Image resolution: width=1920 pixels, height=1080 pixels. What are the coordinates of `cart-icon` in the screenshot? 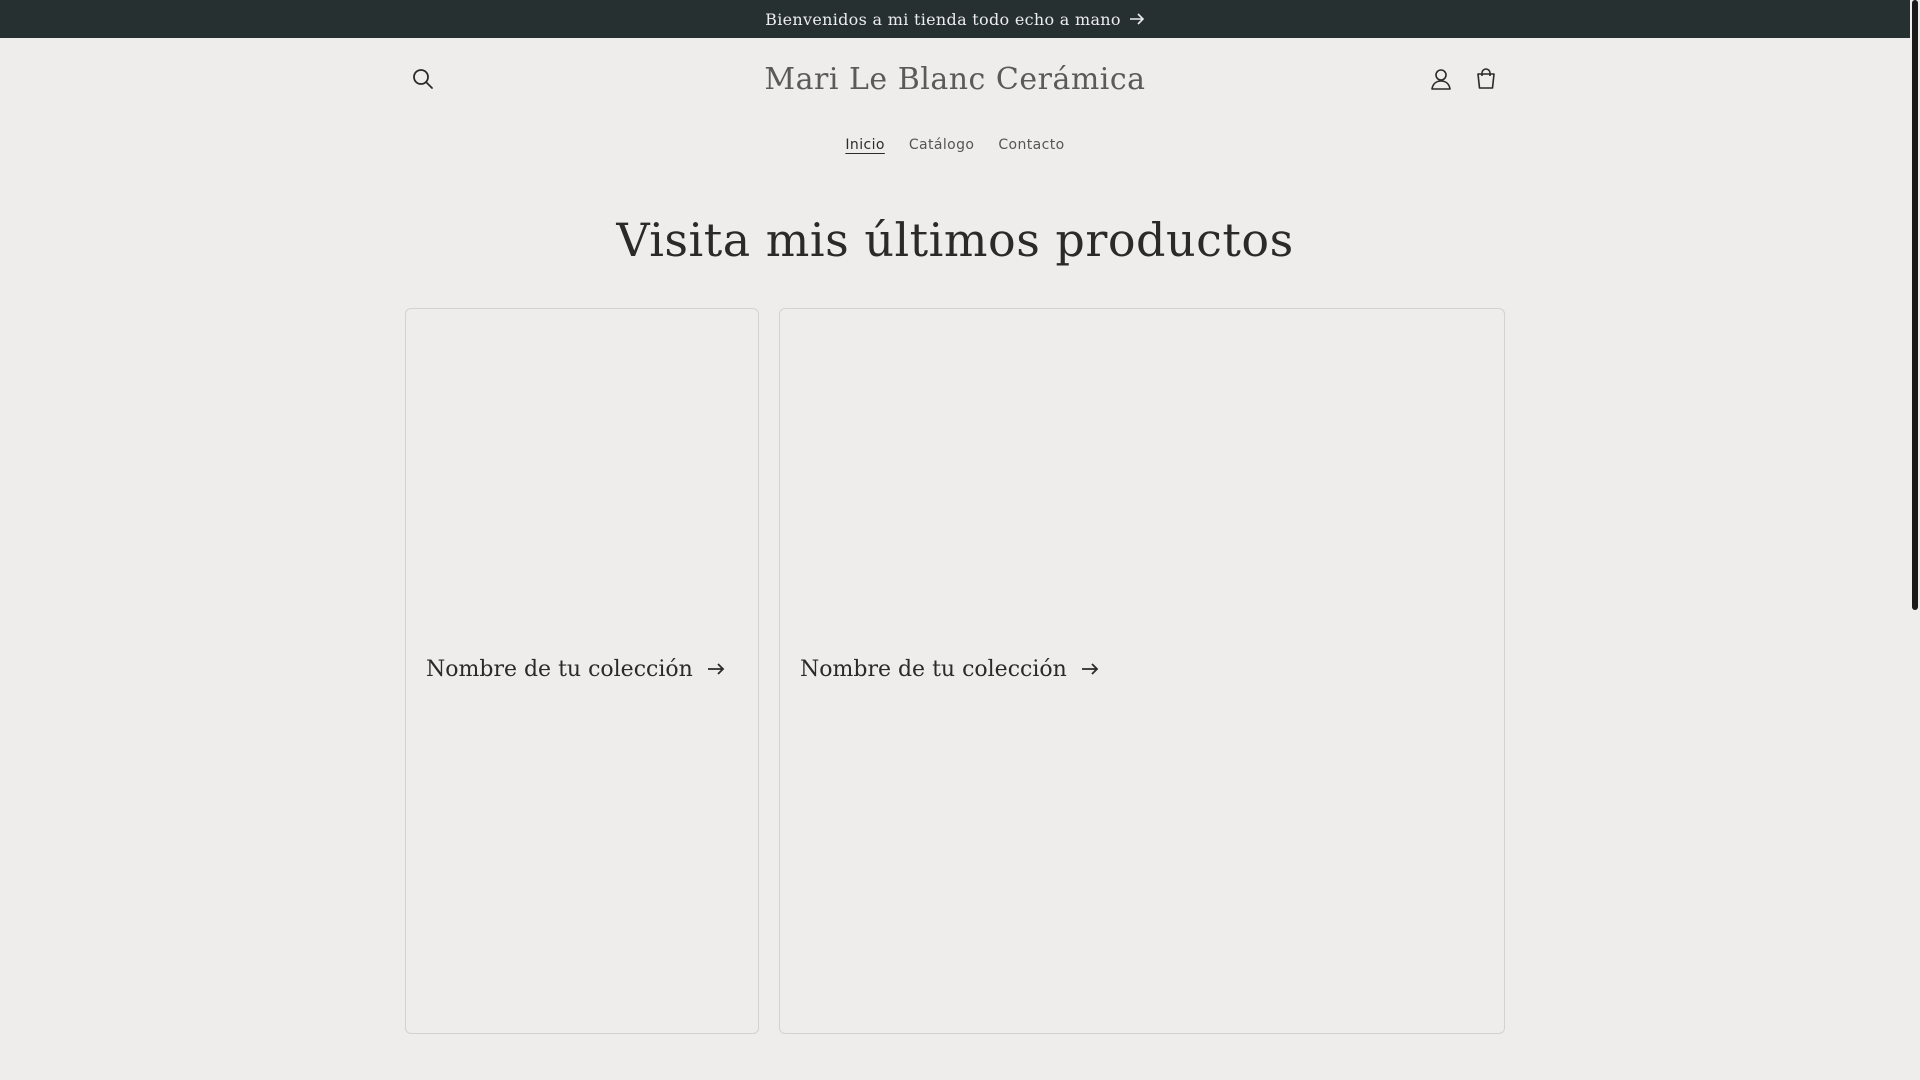 It's located at (1486, 79).